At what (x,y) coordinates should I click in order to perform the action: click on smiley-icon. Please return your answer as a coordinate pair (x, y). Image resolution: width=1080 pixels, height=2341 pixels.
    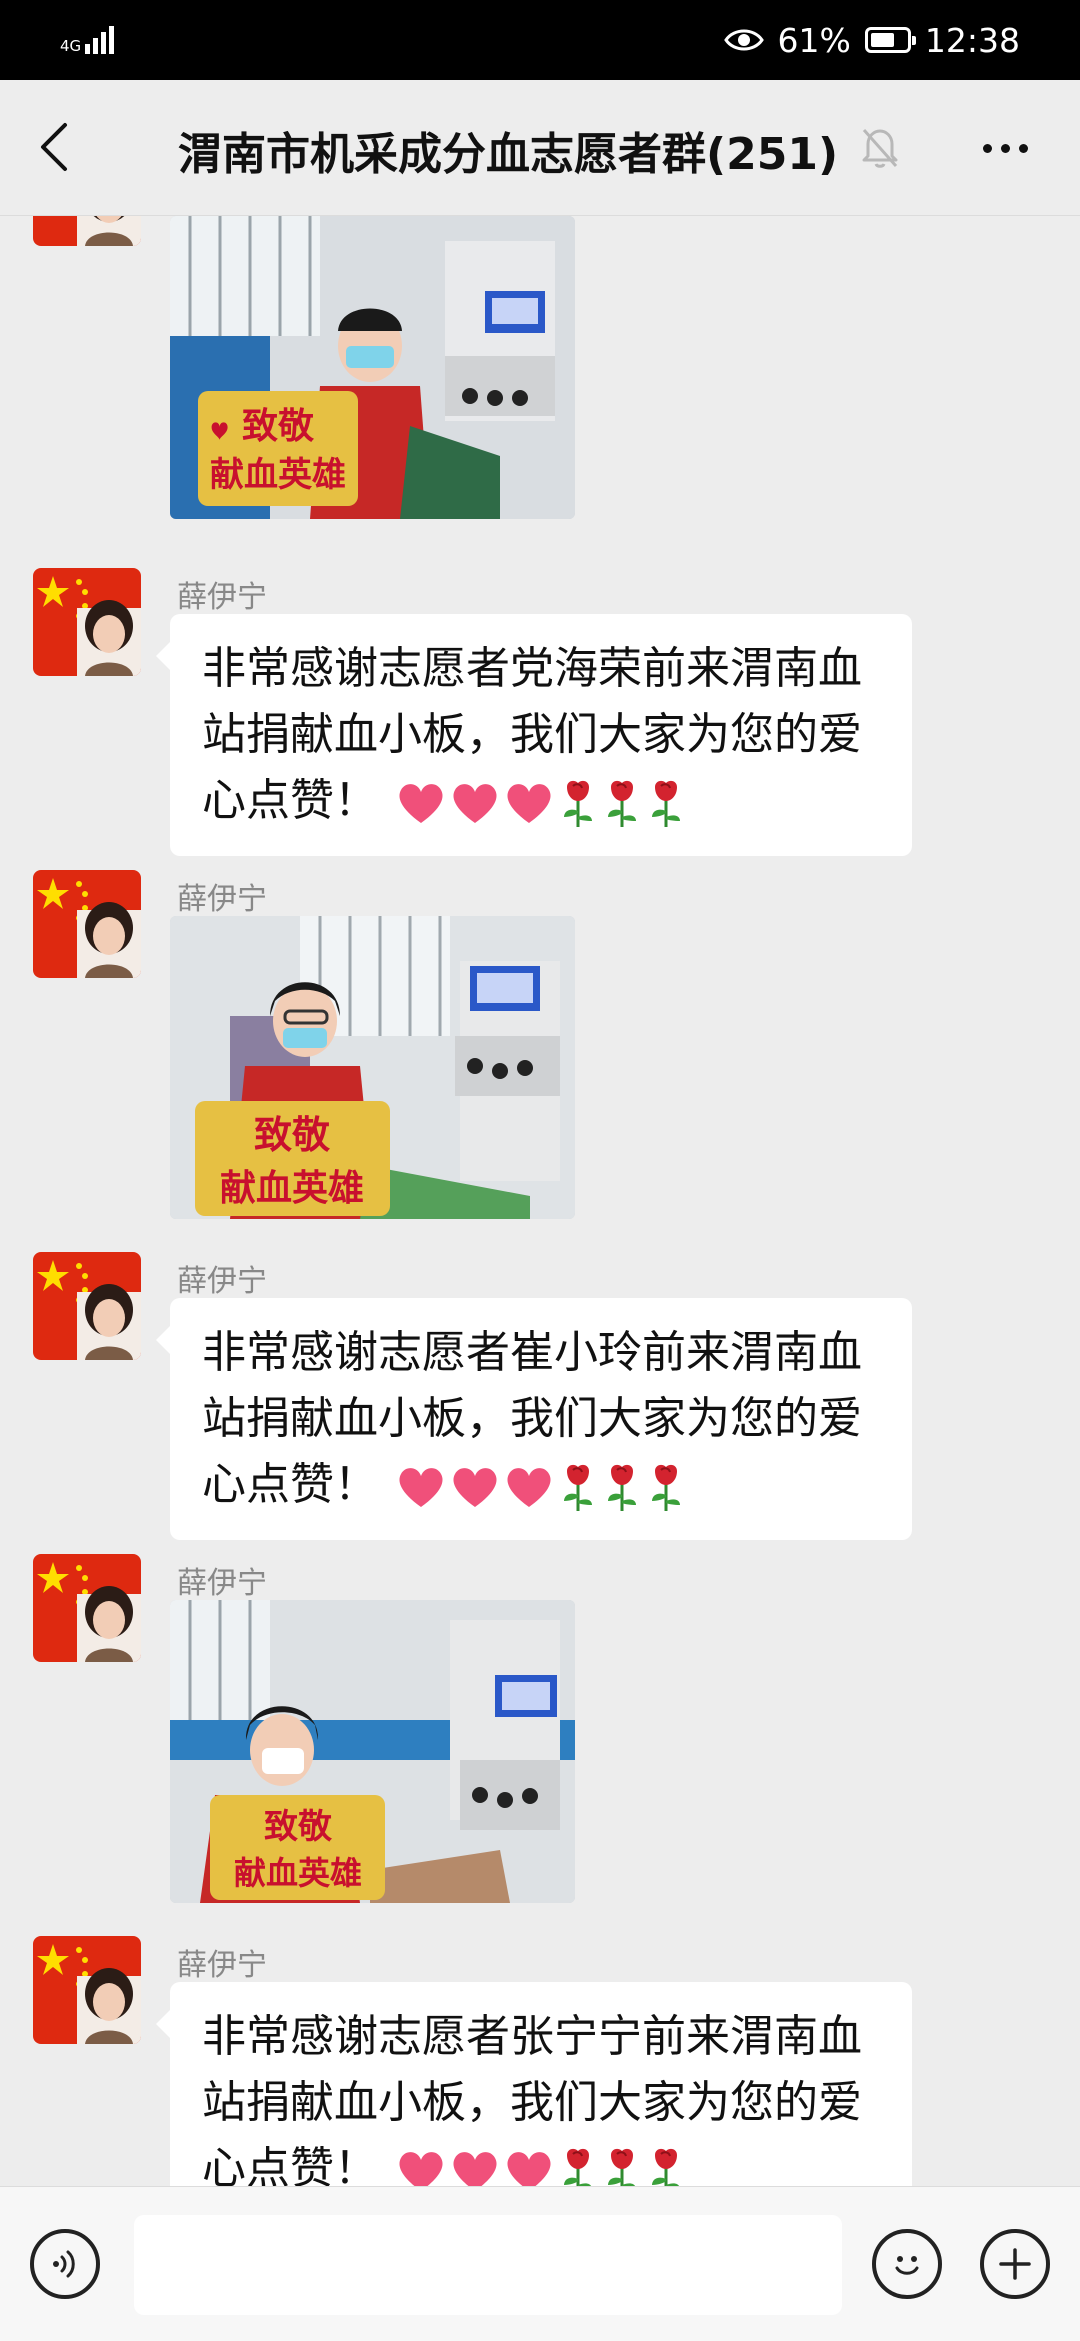
    Looking at the image, I should click on (907, 2265).